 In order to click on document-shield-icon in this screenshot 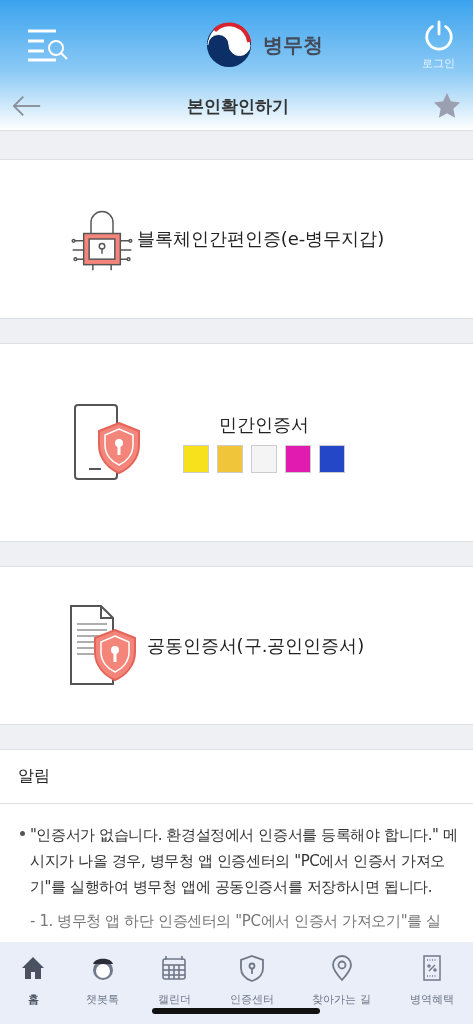, I will do `click(103, 645)`.